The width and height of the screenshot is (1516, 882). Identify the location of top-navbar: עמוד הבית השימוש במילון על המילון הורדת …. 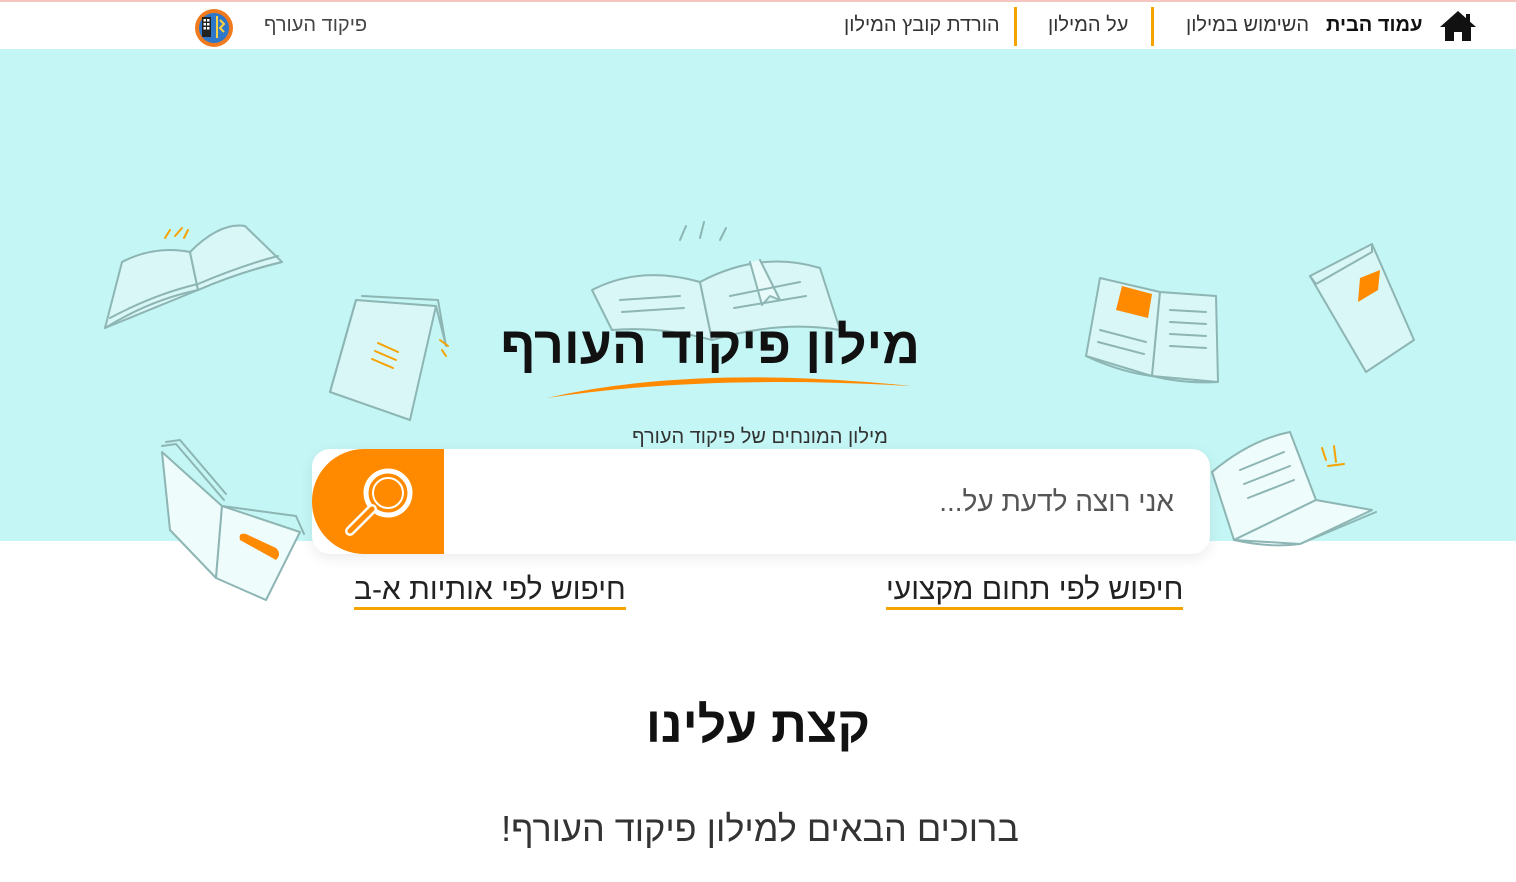
(758, 25).